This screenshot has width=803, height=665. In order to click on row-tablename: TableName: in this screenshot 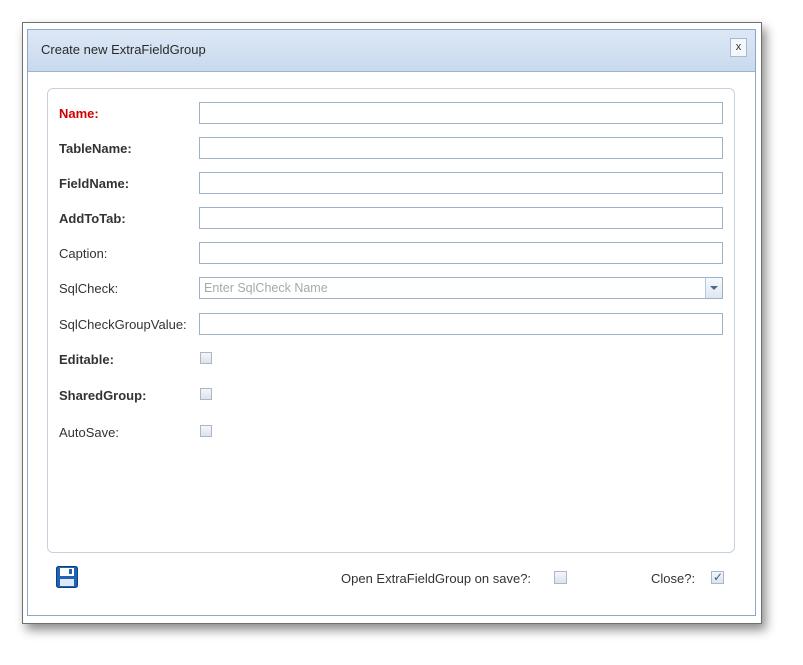, I will do `click(391, 149)`.